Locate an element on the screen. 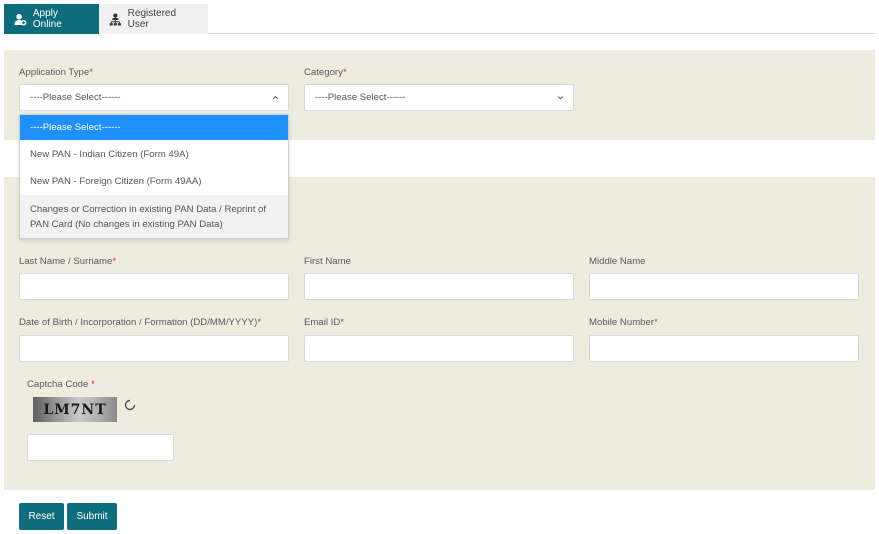 Image resolution: width=879 pixels, height=534 pixels. application-type-label: Application Type* is located at coordinates (56, 72).